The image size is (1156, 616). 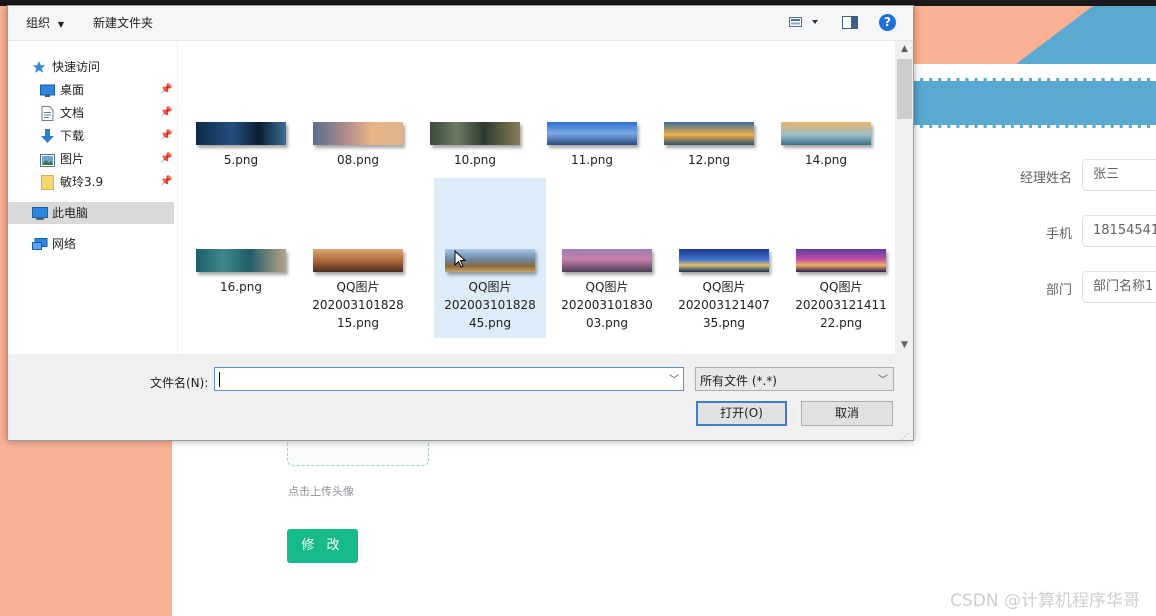 What do you see at coordinates (72, 113) in the screenshot?
I see `nav-item-label: 文档` at bounding box center [72, 113].